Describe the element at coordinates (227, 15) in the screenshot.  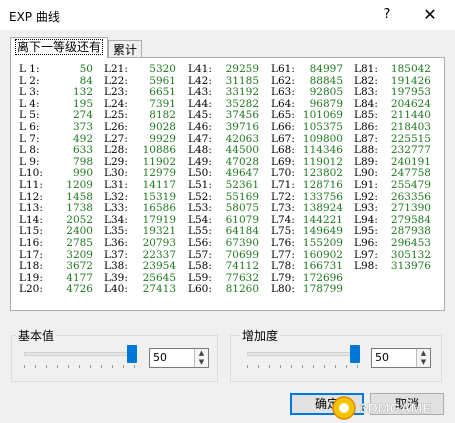
I see `title-bar: EXP 曲线 ? ✕` at that location.